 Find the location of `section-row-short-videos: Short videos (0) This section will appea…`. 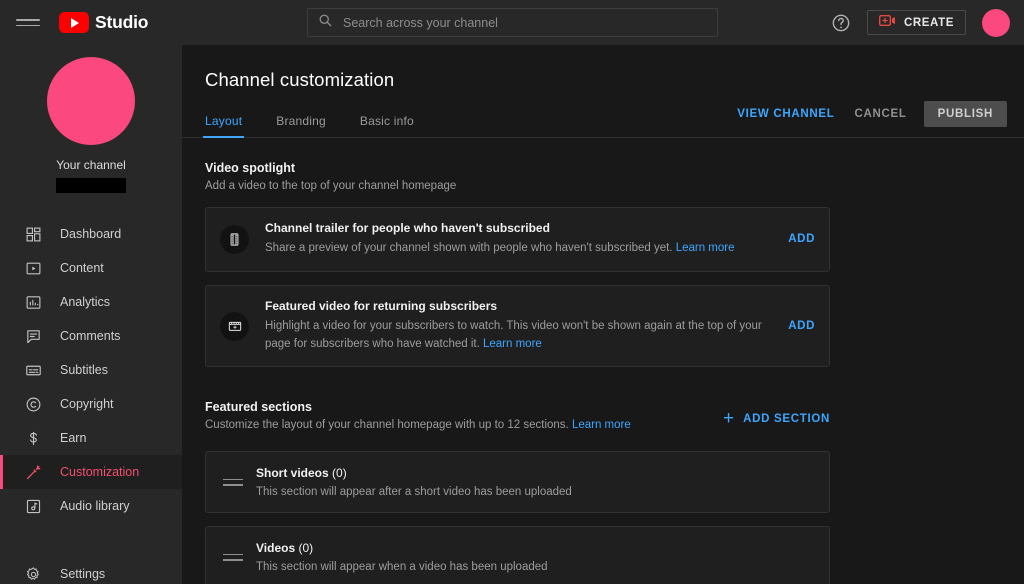

section-row-short-videos: Short videos (0) This section will appea… is located at coordinates (517, 482).